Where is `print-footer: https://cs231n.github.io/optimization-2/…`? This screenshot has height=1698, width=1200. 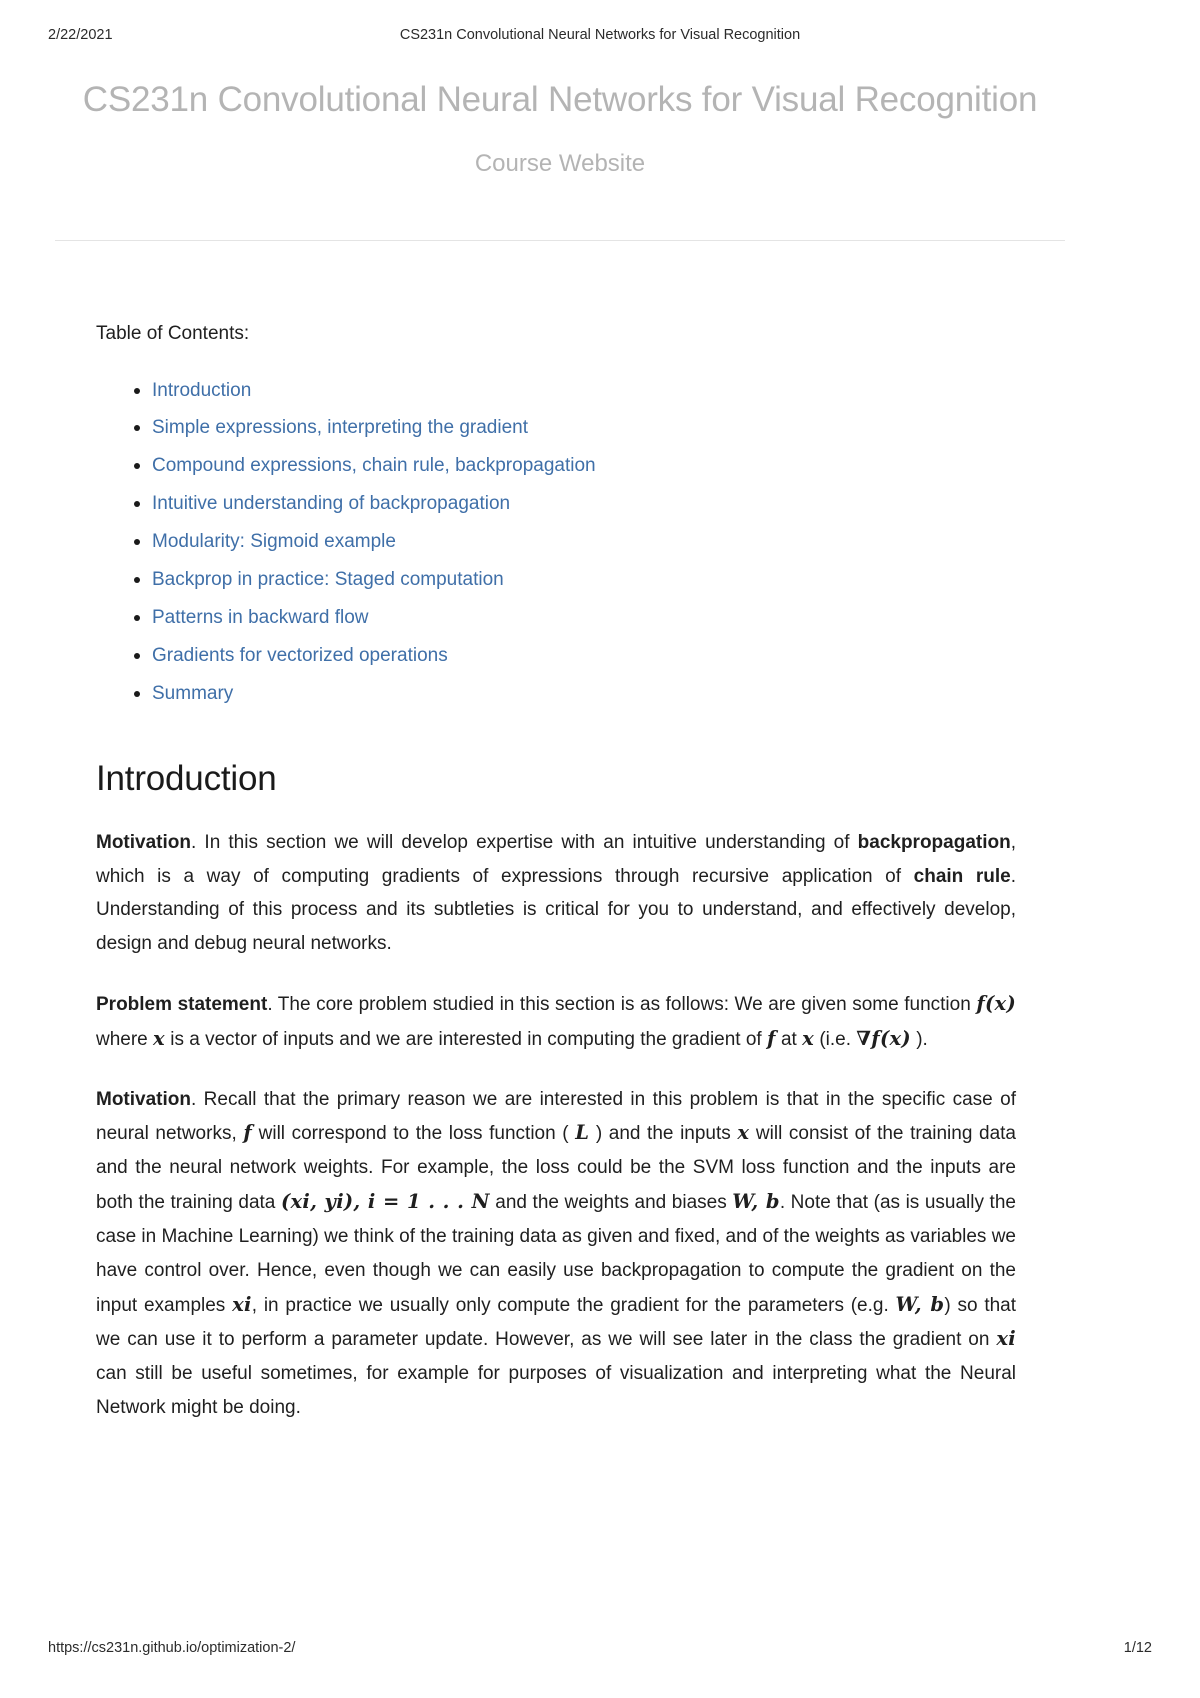 print-footer: https://cs231n.github.io/optimization-2/… is located at coordinates (600, 1650).